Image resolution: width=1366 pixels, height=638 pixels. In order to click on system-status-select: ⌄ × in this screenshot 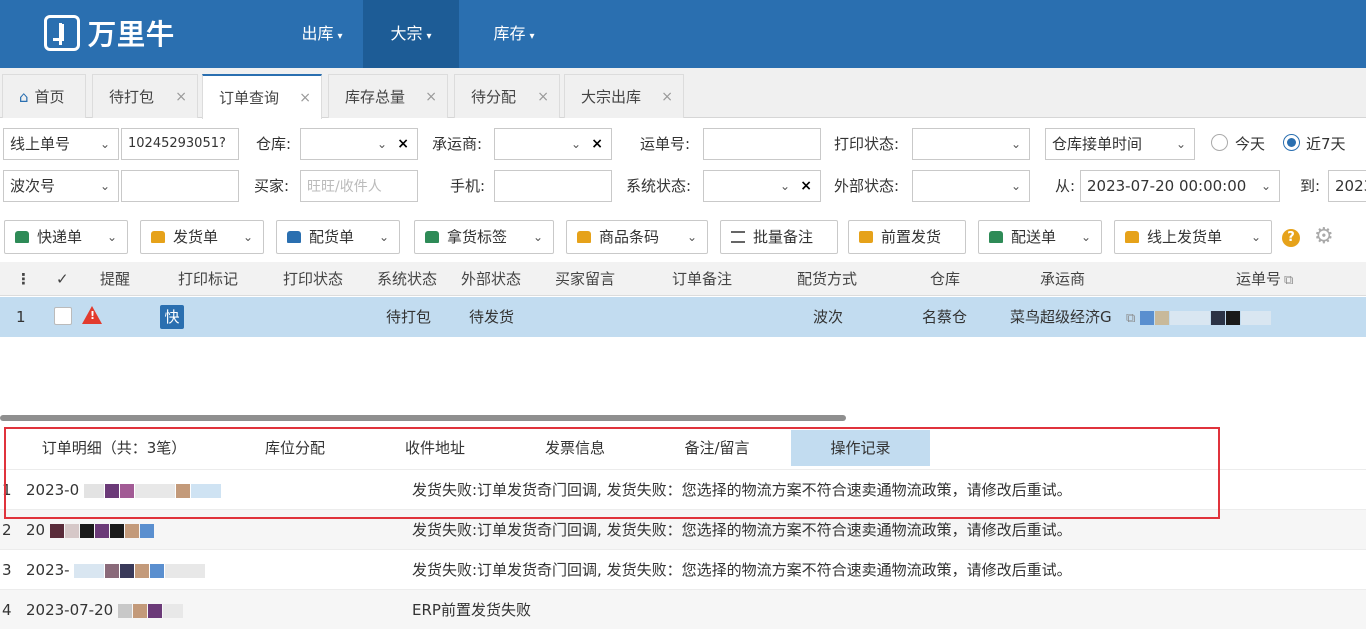, I will do `click(762, 186)`.